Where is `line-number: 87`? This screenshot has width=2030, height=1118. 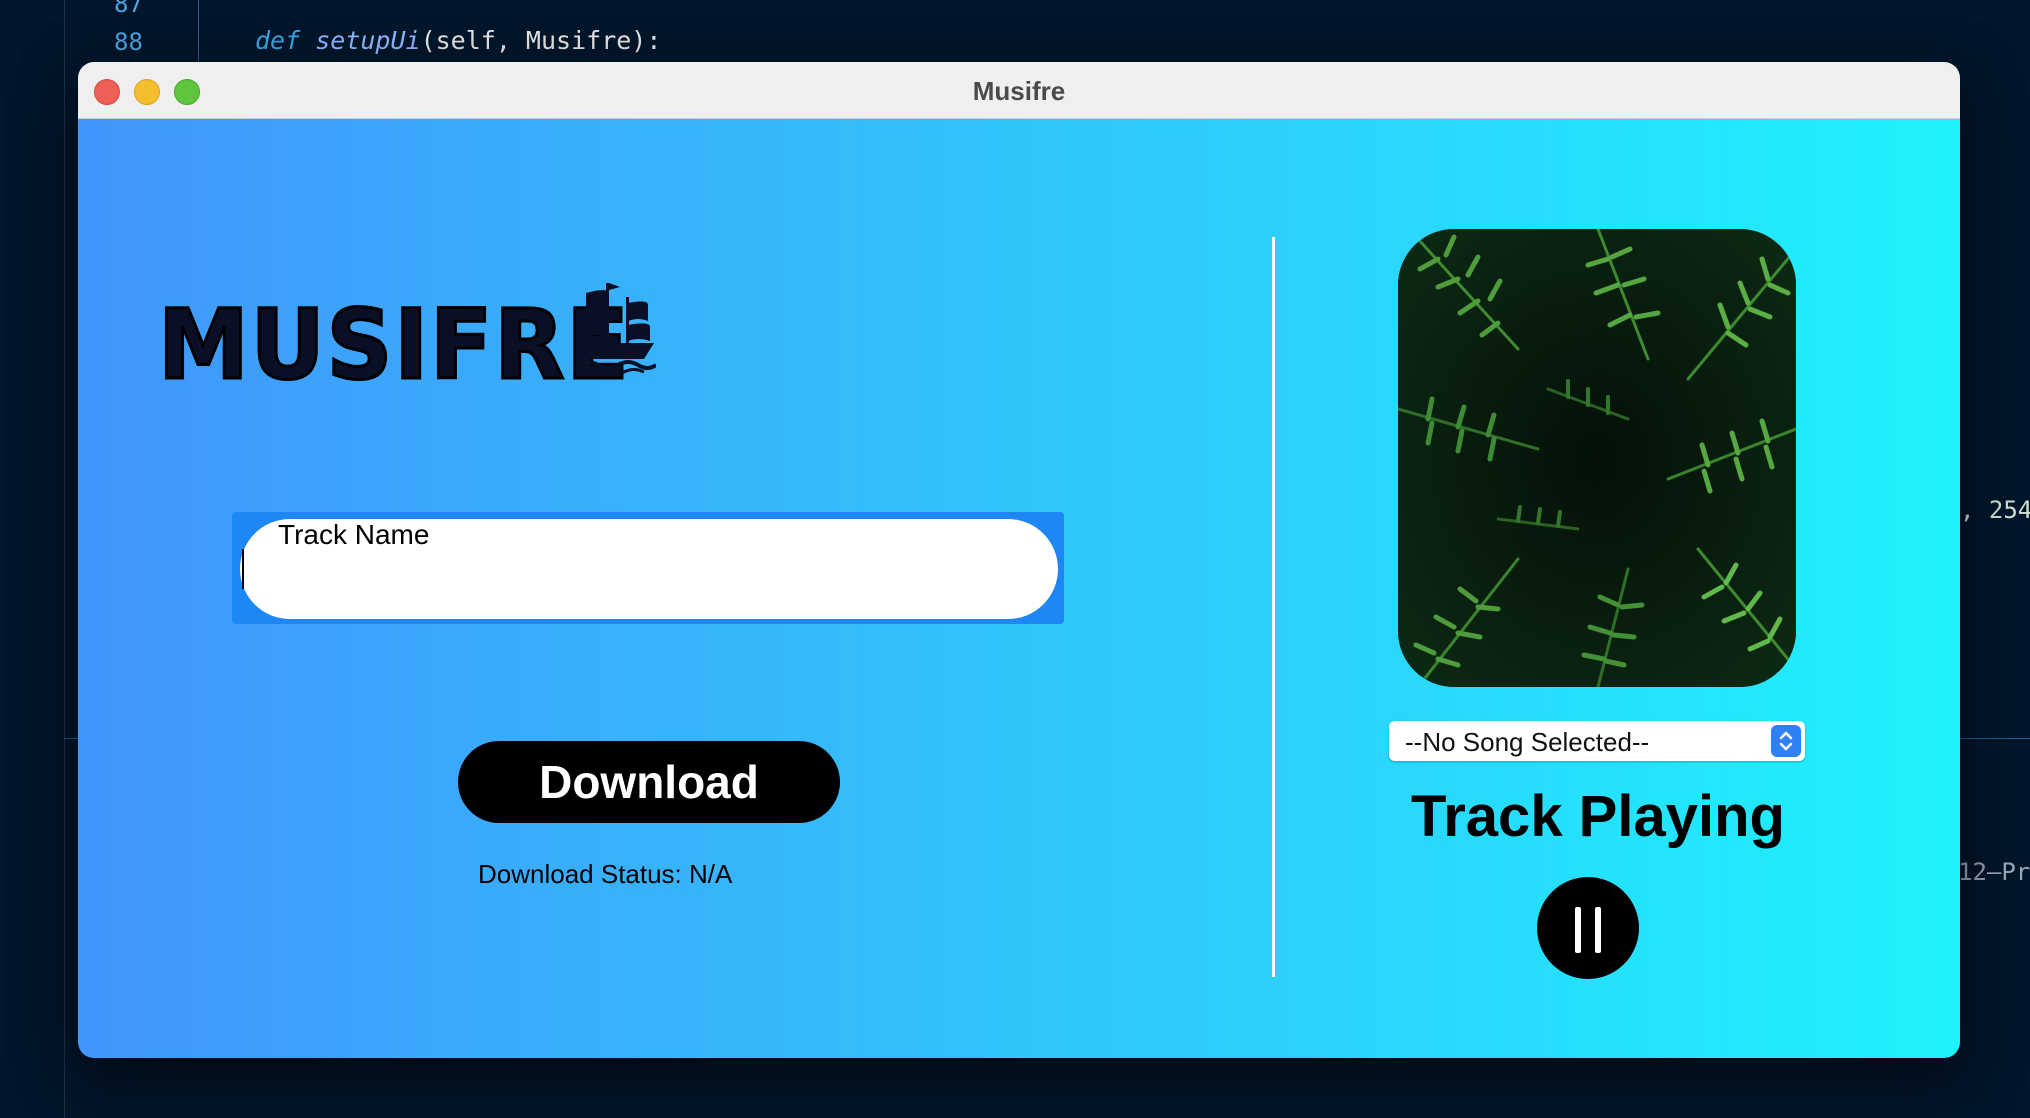
line-number: 87 is located at coordinates (128, 9).